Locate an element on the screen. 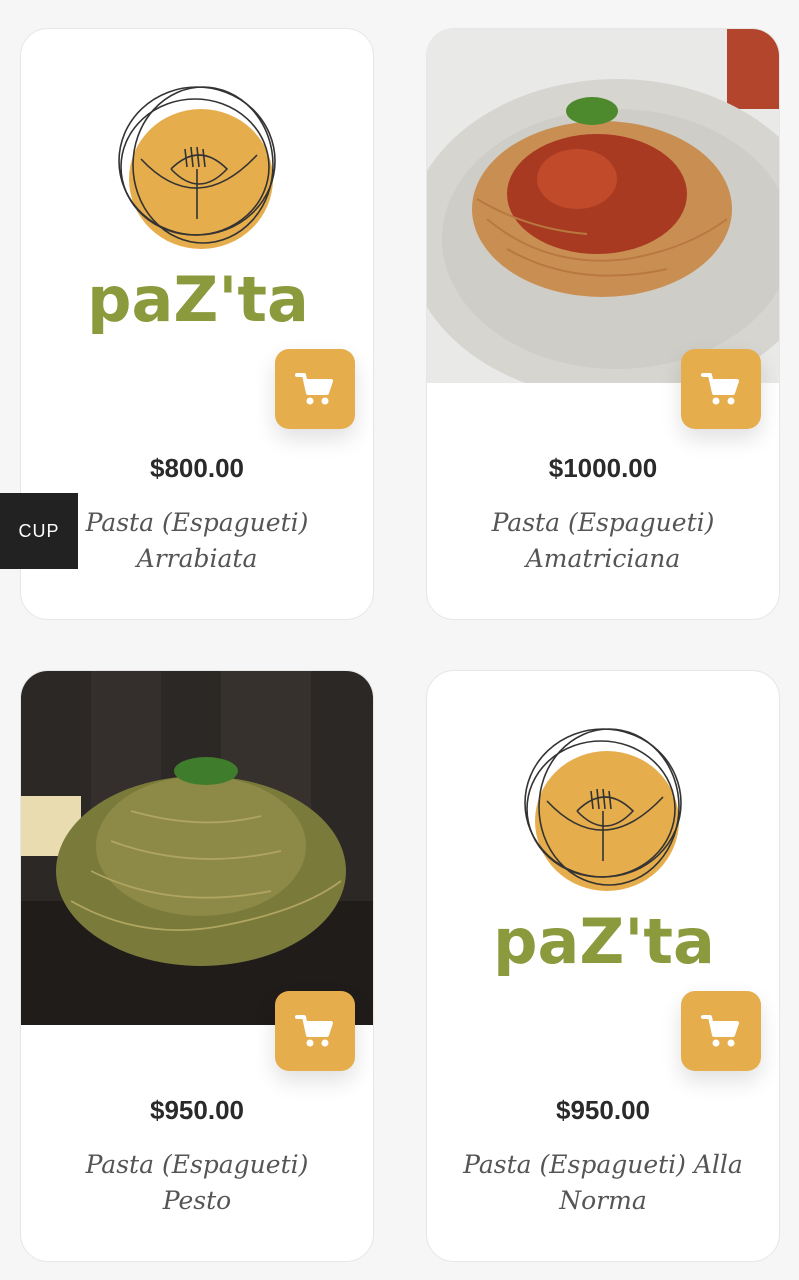 This screenshot has height=1280, width=799. product-name: Pasta (Espagueti) Alla Norma is located at coordinates (603, 1183).